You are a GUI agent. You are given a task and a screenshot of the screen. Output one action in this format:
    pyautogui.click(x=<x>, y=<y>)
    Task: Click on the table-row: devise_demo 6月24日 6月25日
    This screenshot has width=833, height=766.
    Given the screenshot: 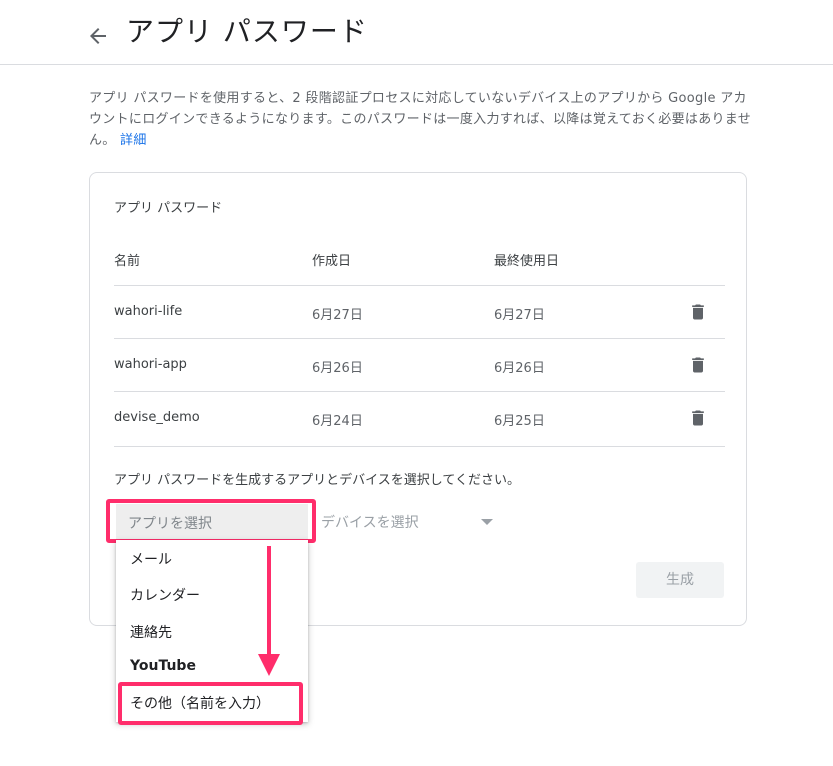 What is the action you would take?
    pyautogui.click(x=419, y=419)
    